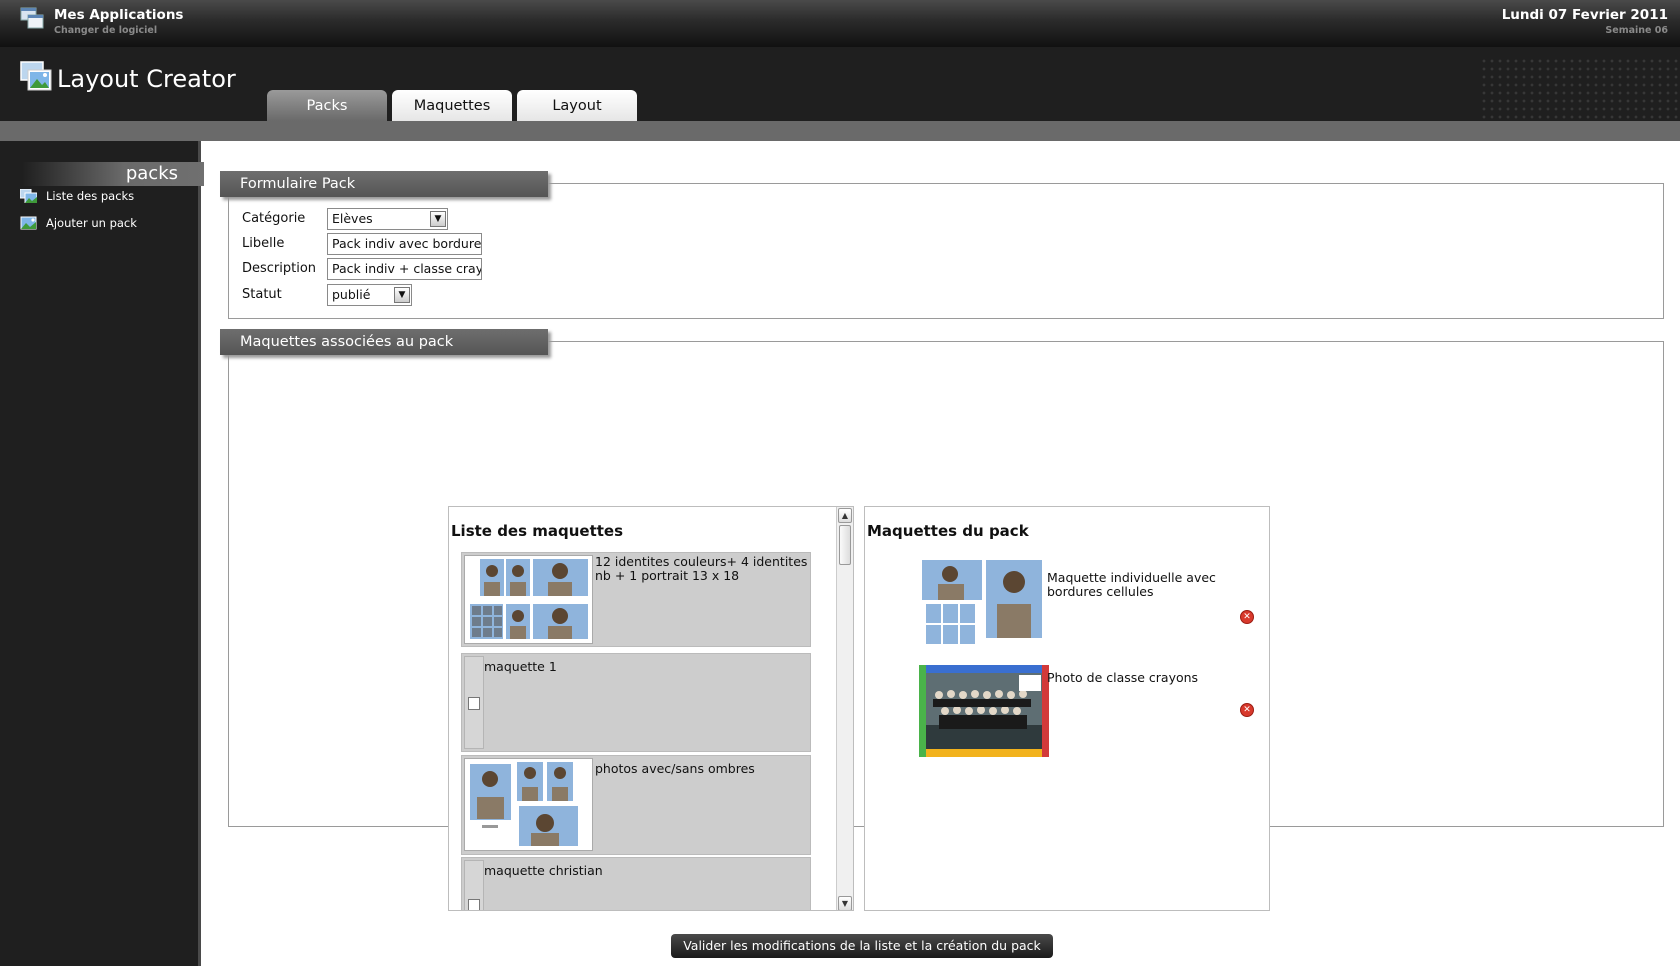 Image resolution: width=1680 pixels, height=966 pixels. What do you see at coordinates (384, 342) in the screenshot?
I see `maquettes-legend: Maquettes associées au pack` at bounding box center [384, 342].